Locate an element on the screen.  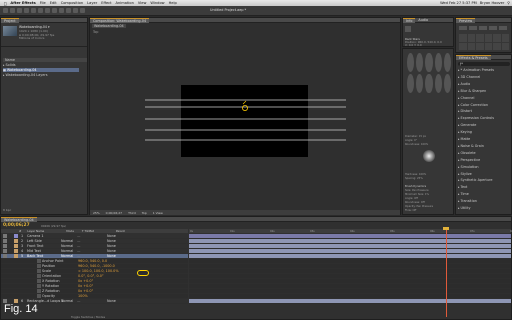
menu-app: After Effects is located at coordinates (22, 3).